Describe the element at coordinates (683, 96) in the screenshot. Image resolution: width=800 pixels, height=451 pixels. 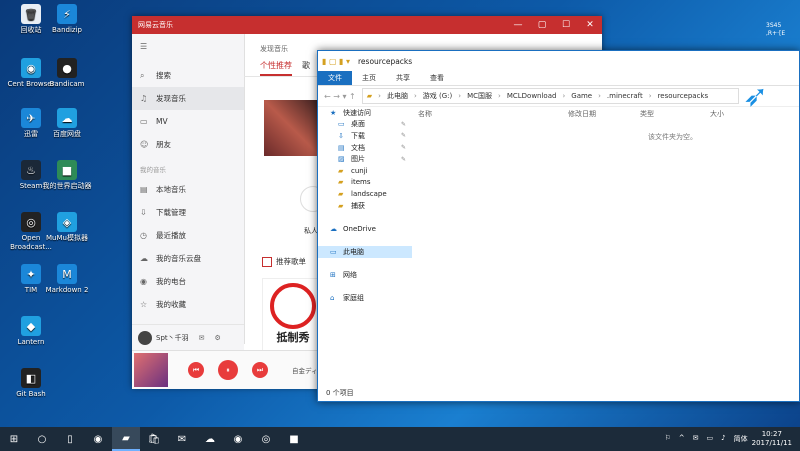
I see `path-segment: resourcepacks` at that location.